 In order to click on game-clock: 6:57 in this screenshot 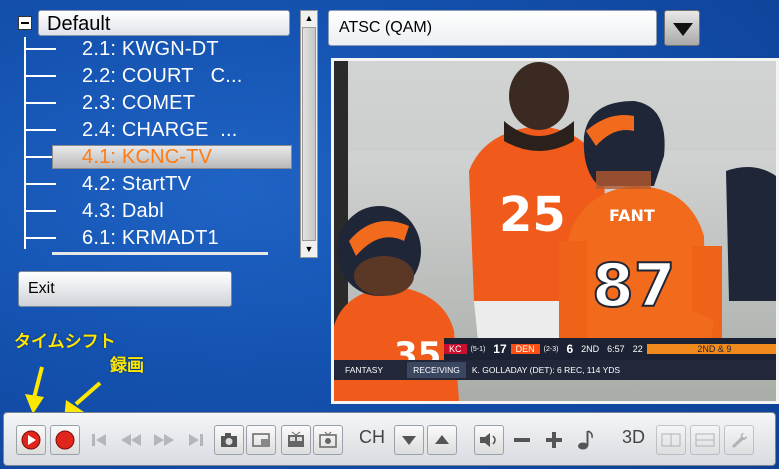, I will do `click(616, 349)`.